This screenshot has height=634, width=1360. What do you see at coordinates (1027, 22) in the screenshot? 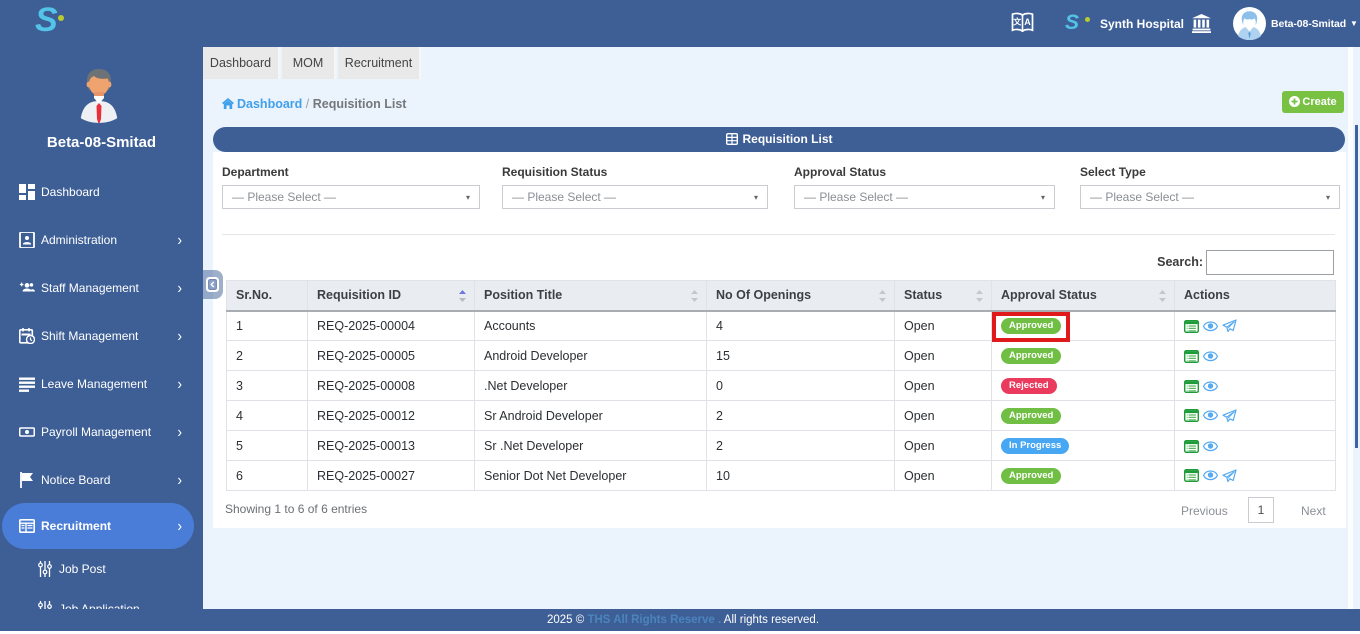
I see `svg-text: A` at bounding box center [1027, 22].